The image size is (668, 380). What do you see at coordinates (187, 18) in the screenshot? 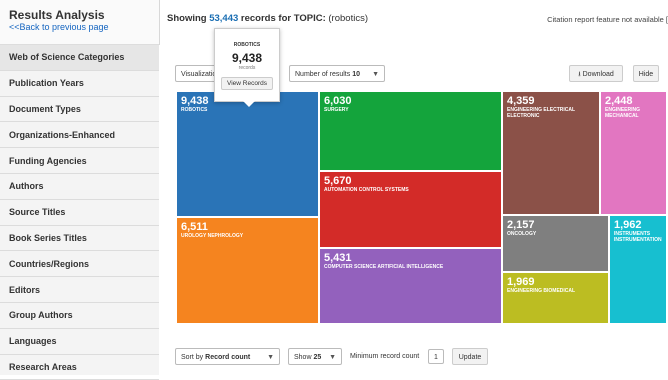
I see `summary-prefix: Showing` at bounding box center [187, 18].